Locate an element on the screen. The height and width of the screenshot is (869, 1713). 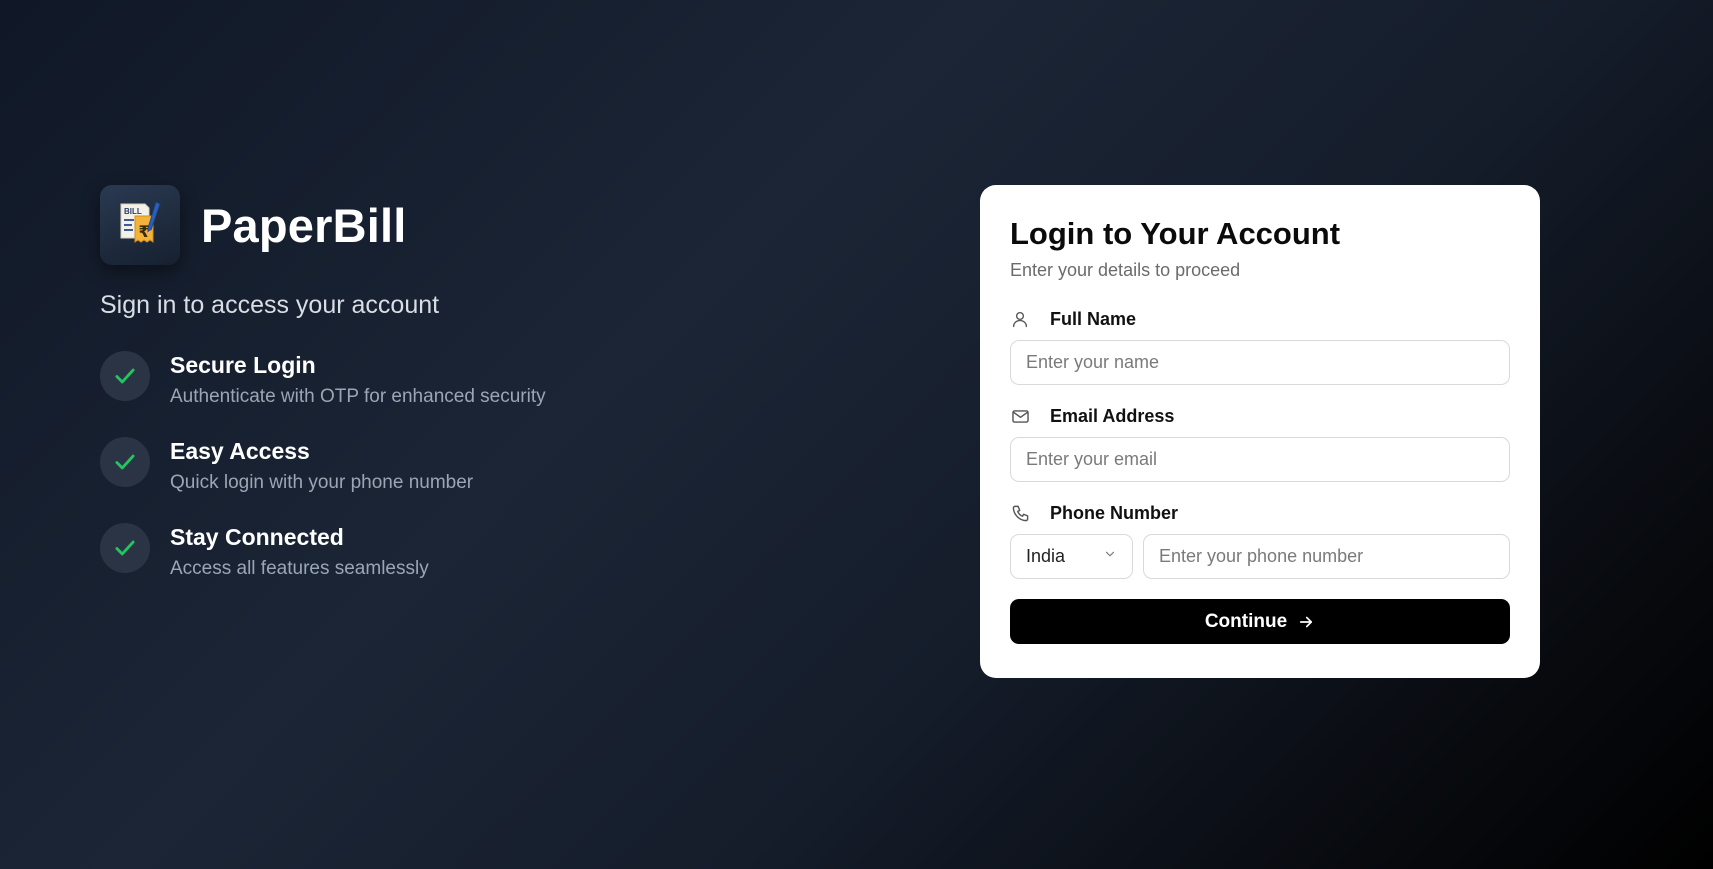
feature-title: Easy Access is located at coordinates (240, 451).